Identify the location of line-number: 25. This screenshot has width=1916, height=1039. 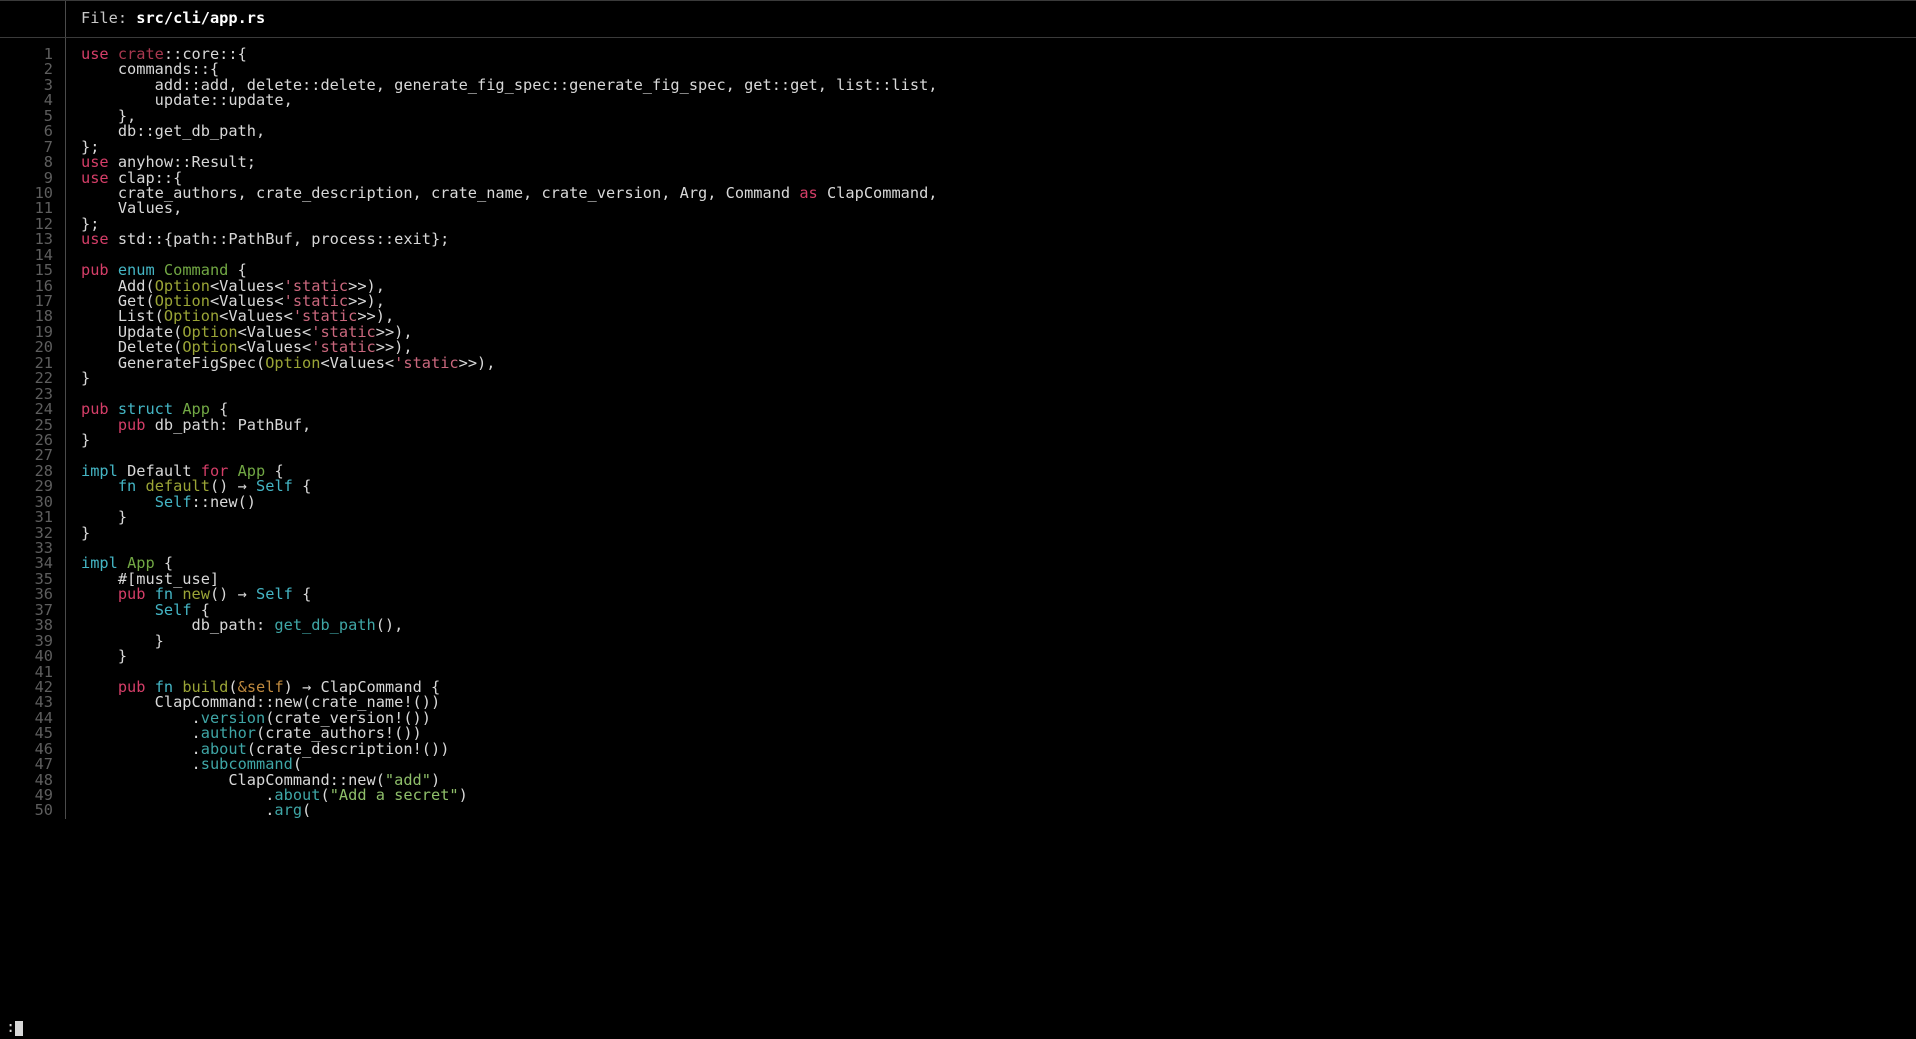
(43, 424).